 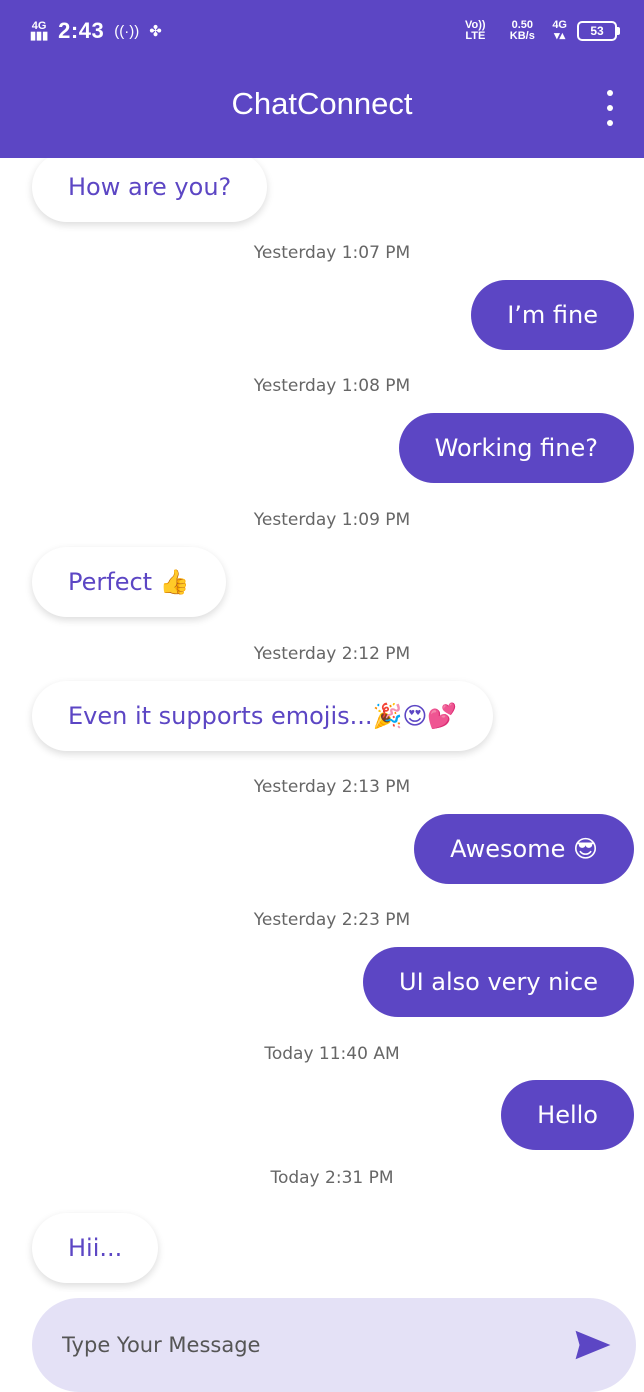 I want to click on status-right: Vo)) LTE 0.50 KB/s 4G ▾▴ 53, so click(x=539, y=31).